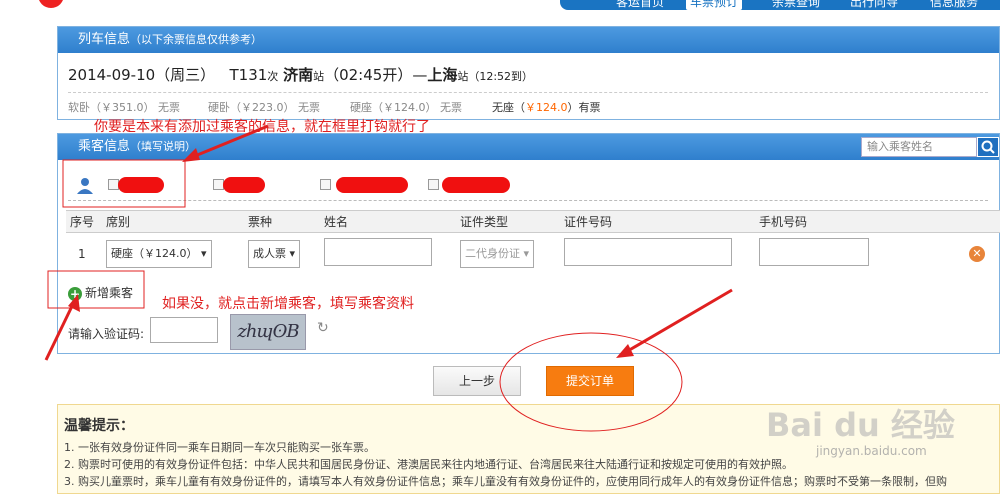  I want to click on col-index: 序号, so click(84, 221).